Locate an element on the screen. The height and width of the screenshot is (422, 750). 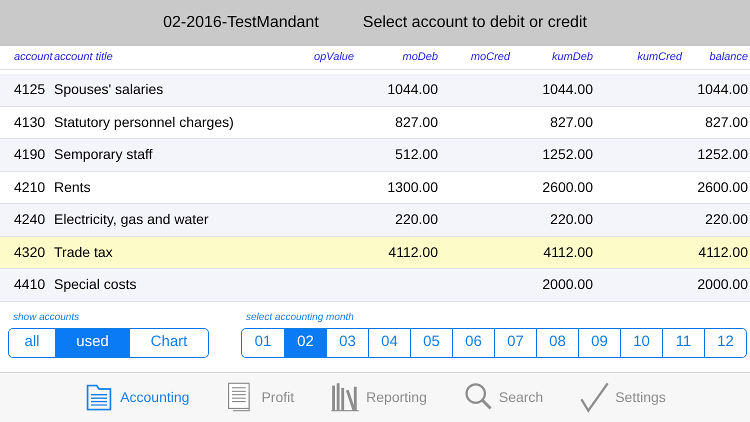
checkmark-icon is located at coordinates (594, 397).